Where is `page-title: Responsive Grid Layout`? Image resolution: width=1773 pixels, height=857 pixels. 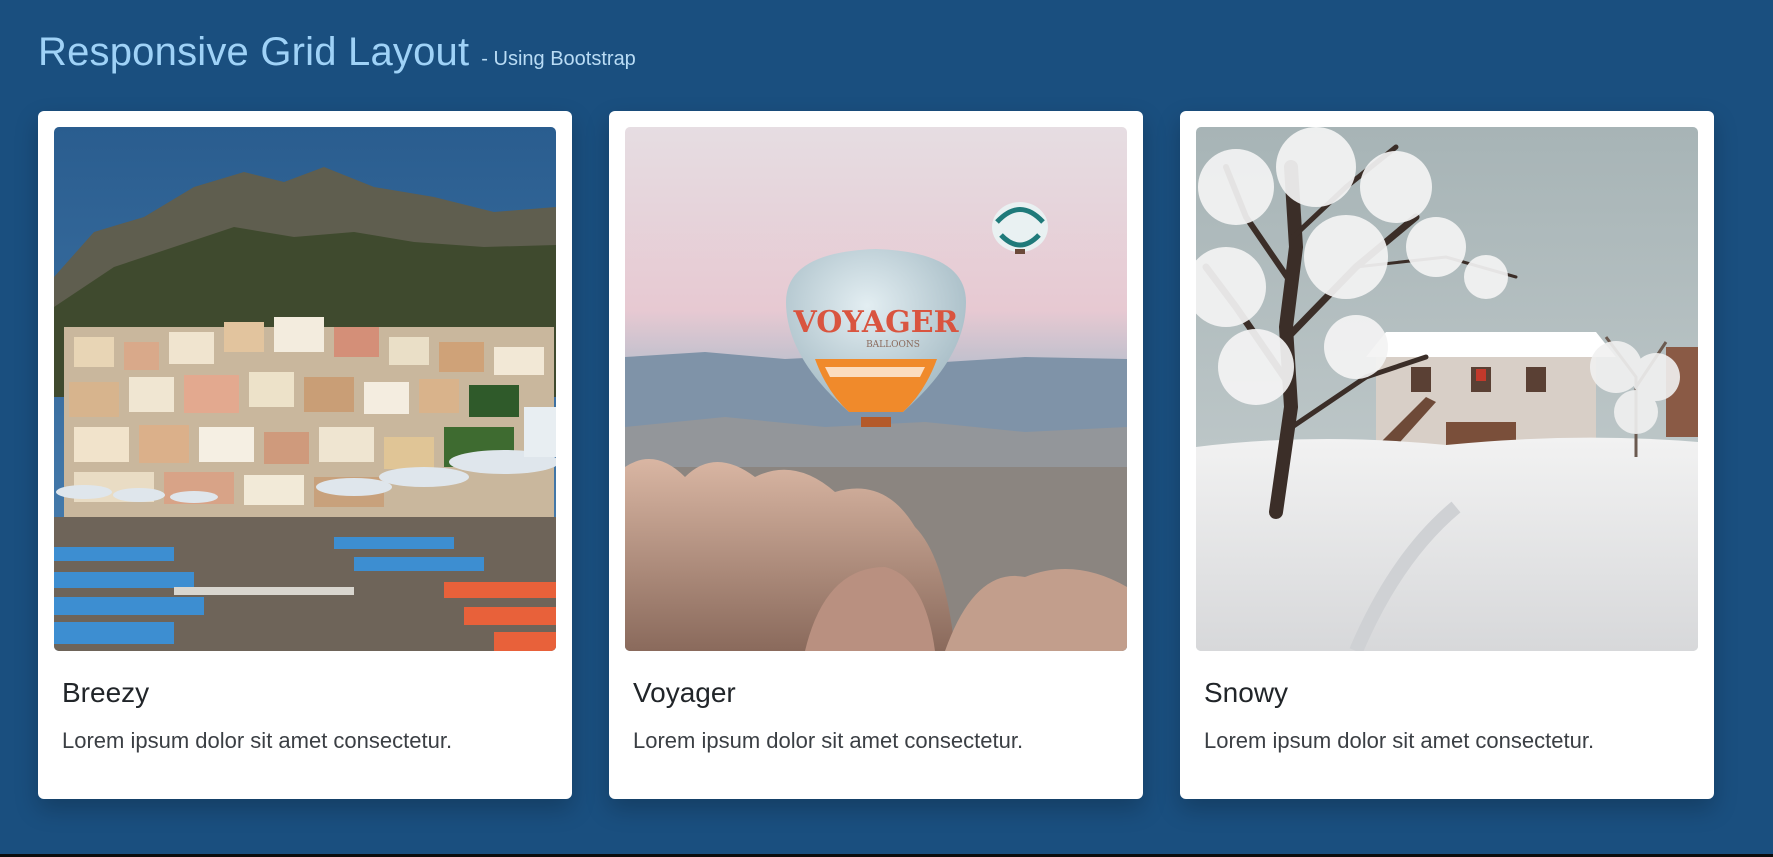 page-title: Responsive Grid Layout is located at coordinates (254, 52).